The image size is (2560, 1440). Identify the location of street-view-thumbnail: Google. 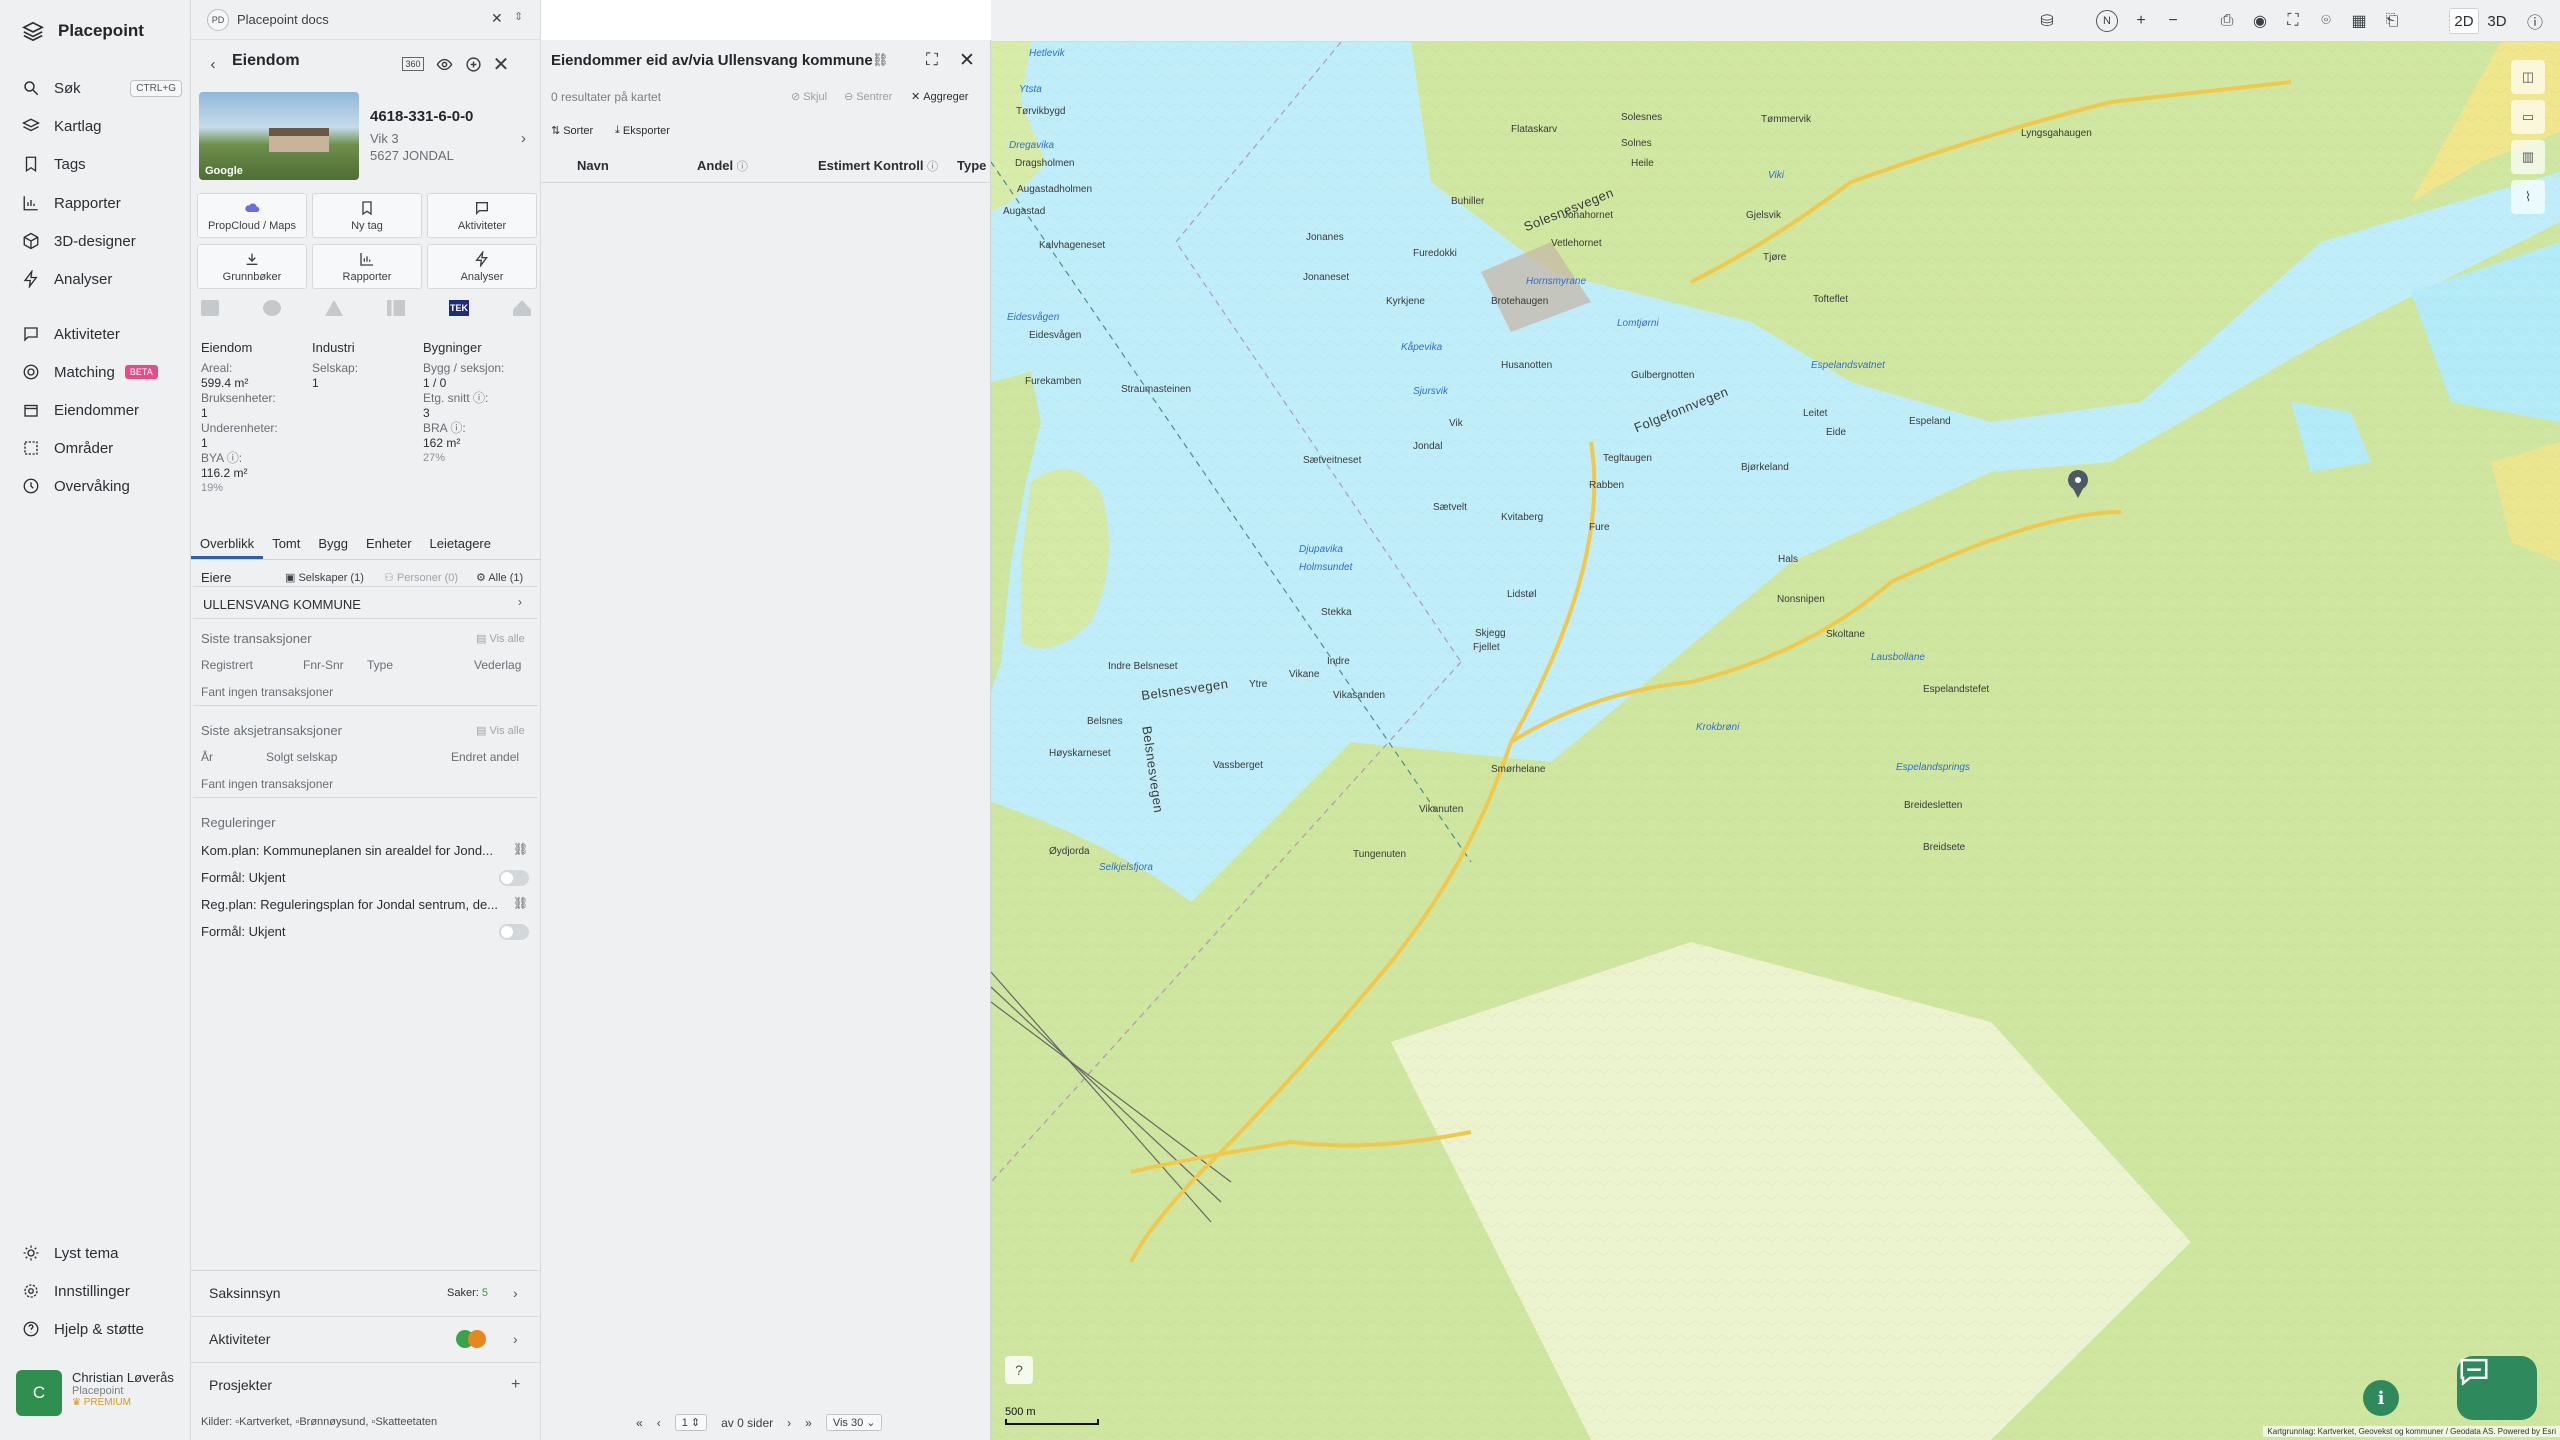
(279, 136).